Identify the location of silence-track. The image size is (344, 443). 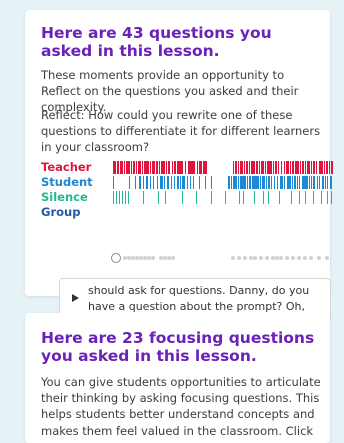
(223, 197).